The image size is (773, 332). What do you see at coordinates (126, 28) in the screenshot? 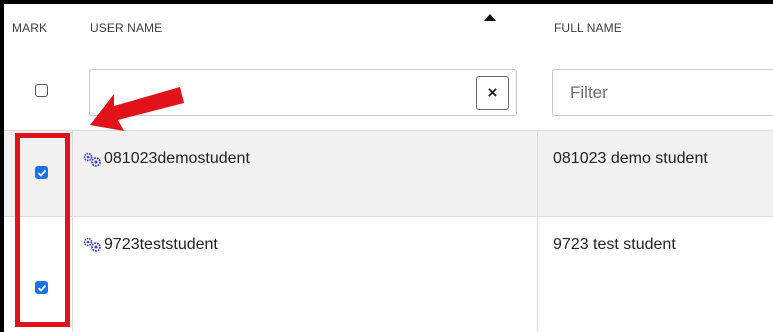
I see `column-header-user-name-label: USER NAME` at bounding box center [126, 28].